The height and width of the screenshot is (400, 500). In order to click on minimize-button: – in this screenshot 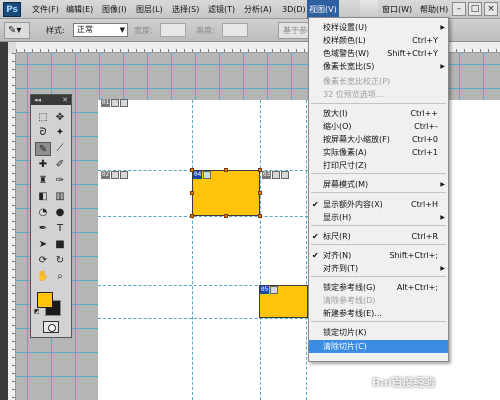, I will do `click(459, 9)`.